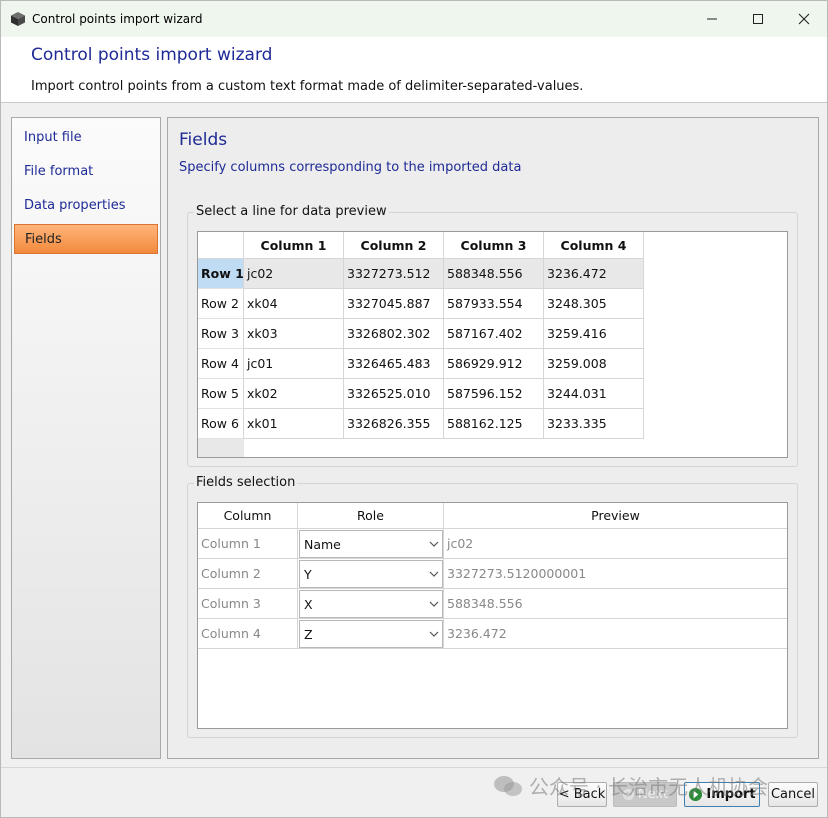  I want to click on role-select-column-3: X, so click(371, 604).